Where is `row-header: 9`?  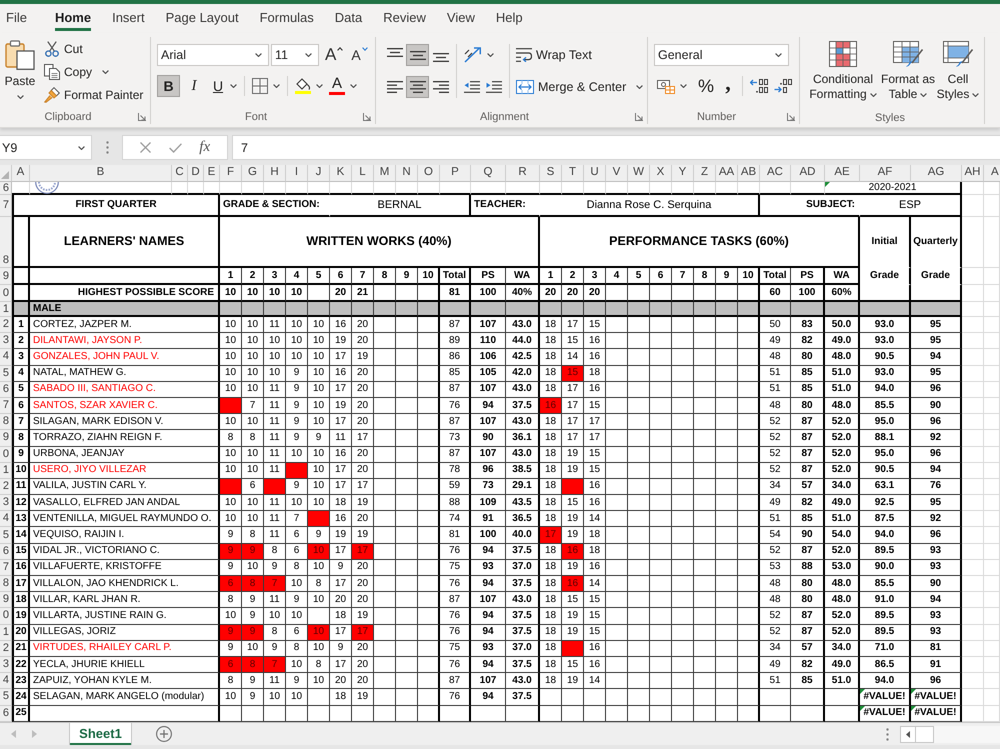
row-header: 9 is located at coordinates (6, 600).